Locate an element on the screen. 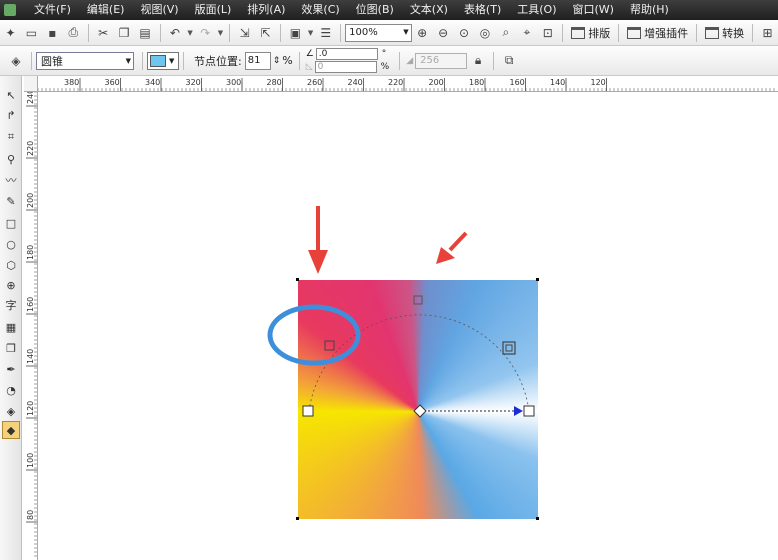 This screenshot has height=560, width=778. convert-icon is located at coordinates (712, 32).